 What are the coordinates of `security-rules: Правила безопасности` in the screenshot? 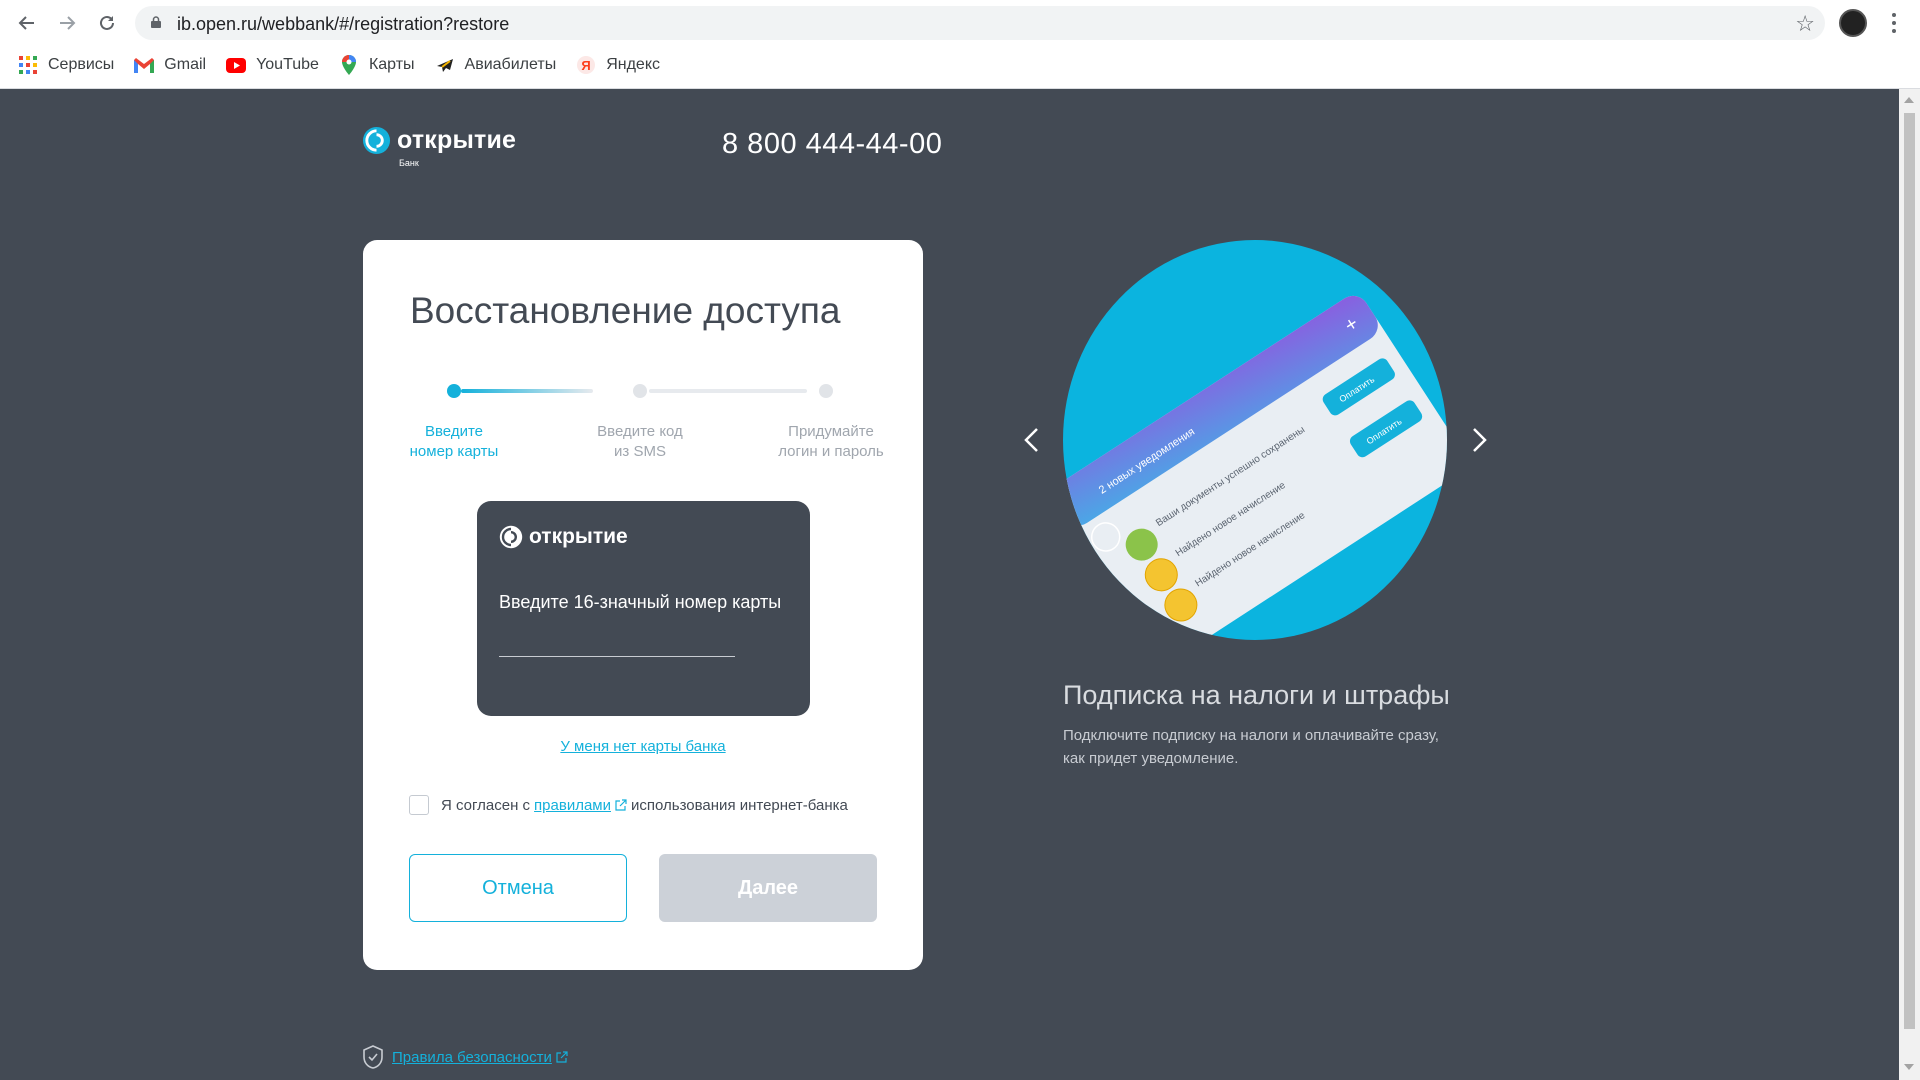 It's located at (467, 1057).